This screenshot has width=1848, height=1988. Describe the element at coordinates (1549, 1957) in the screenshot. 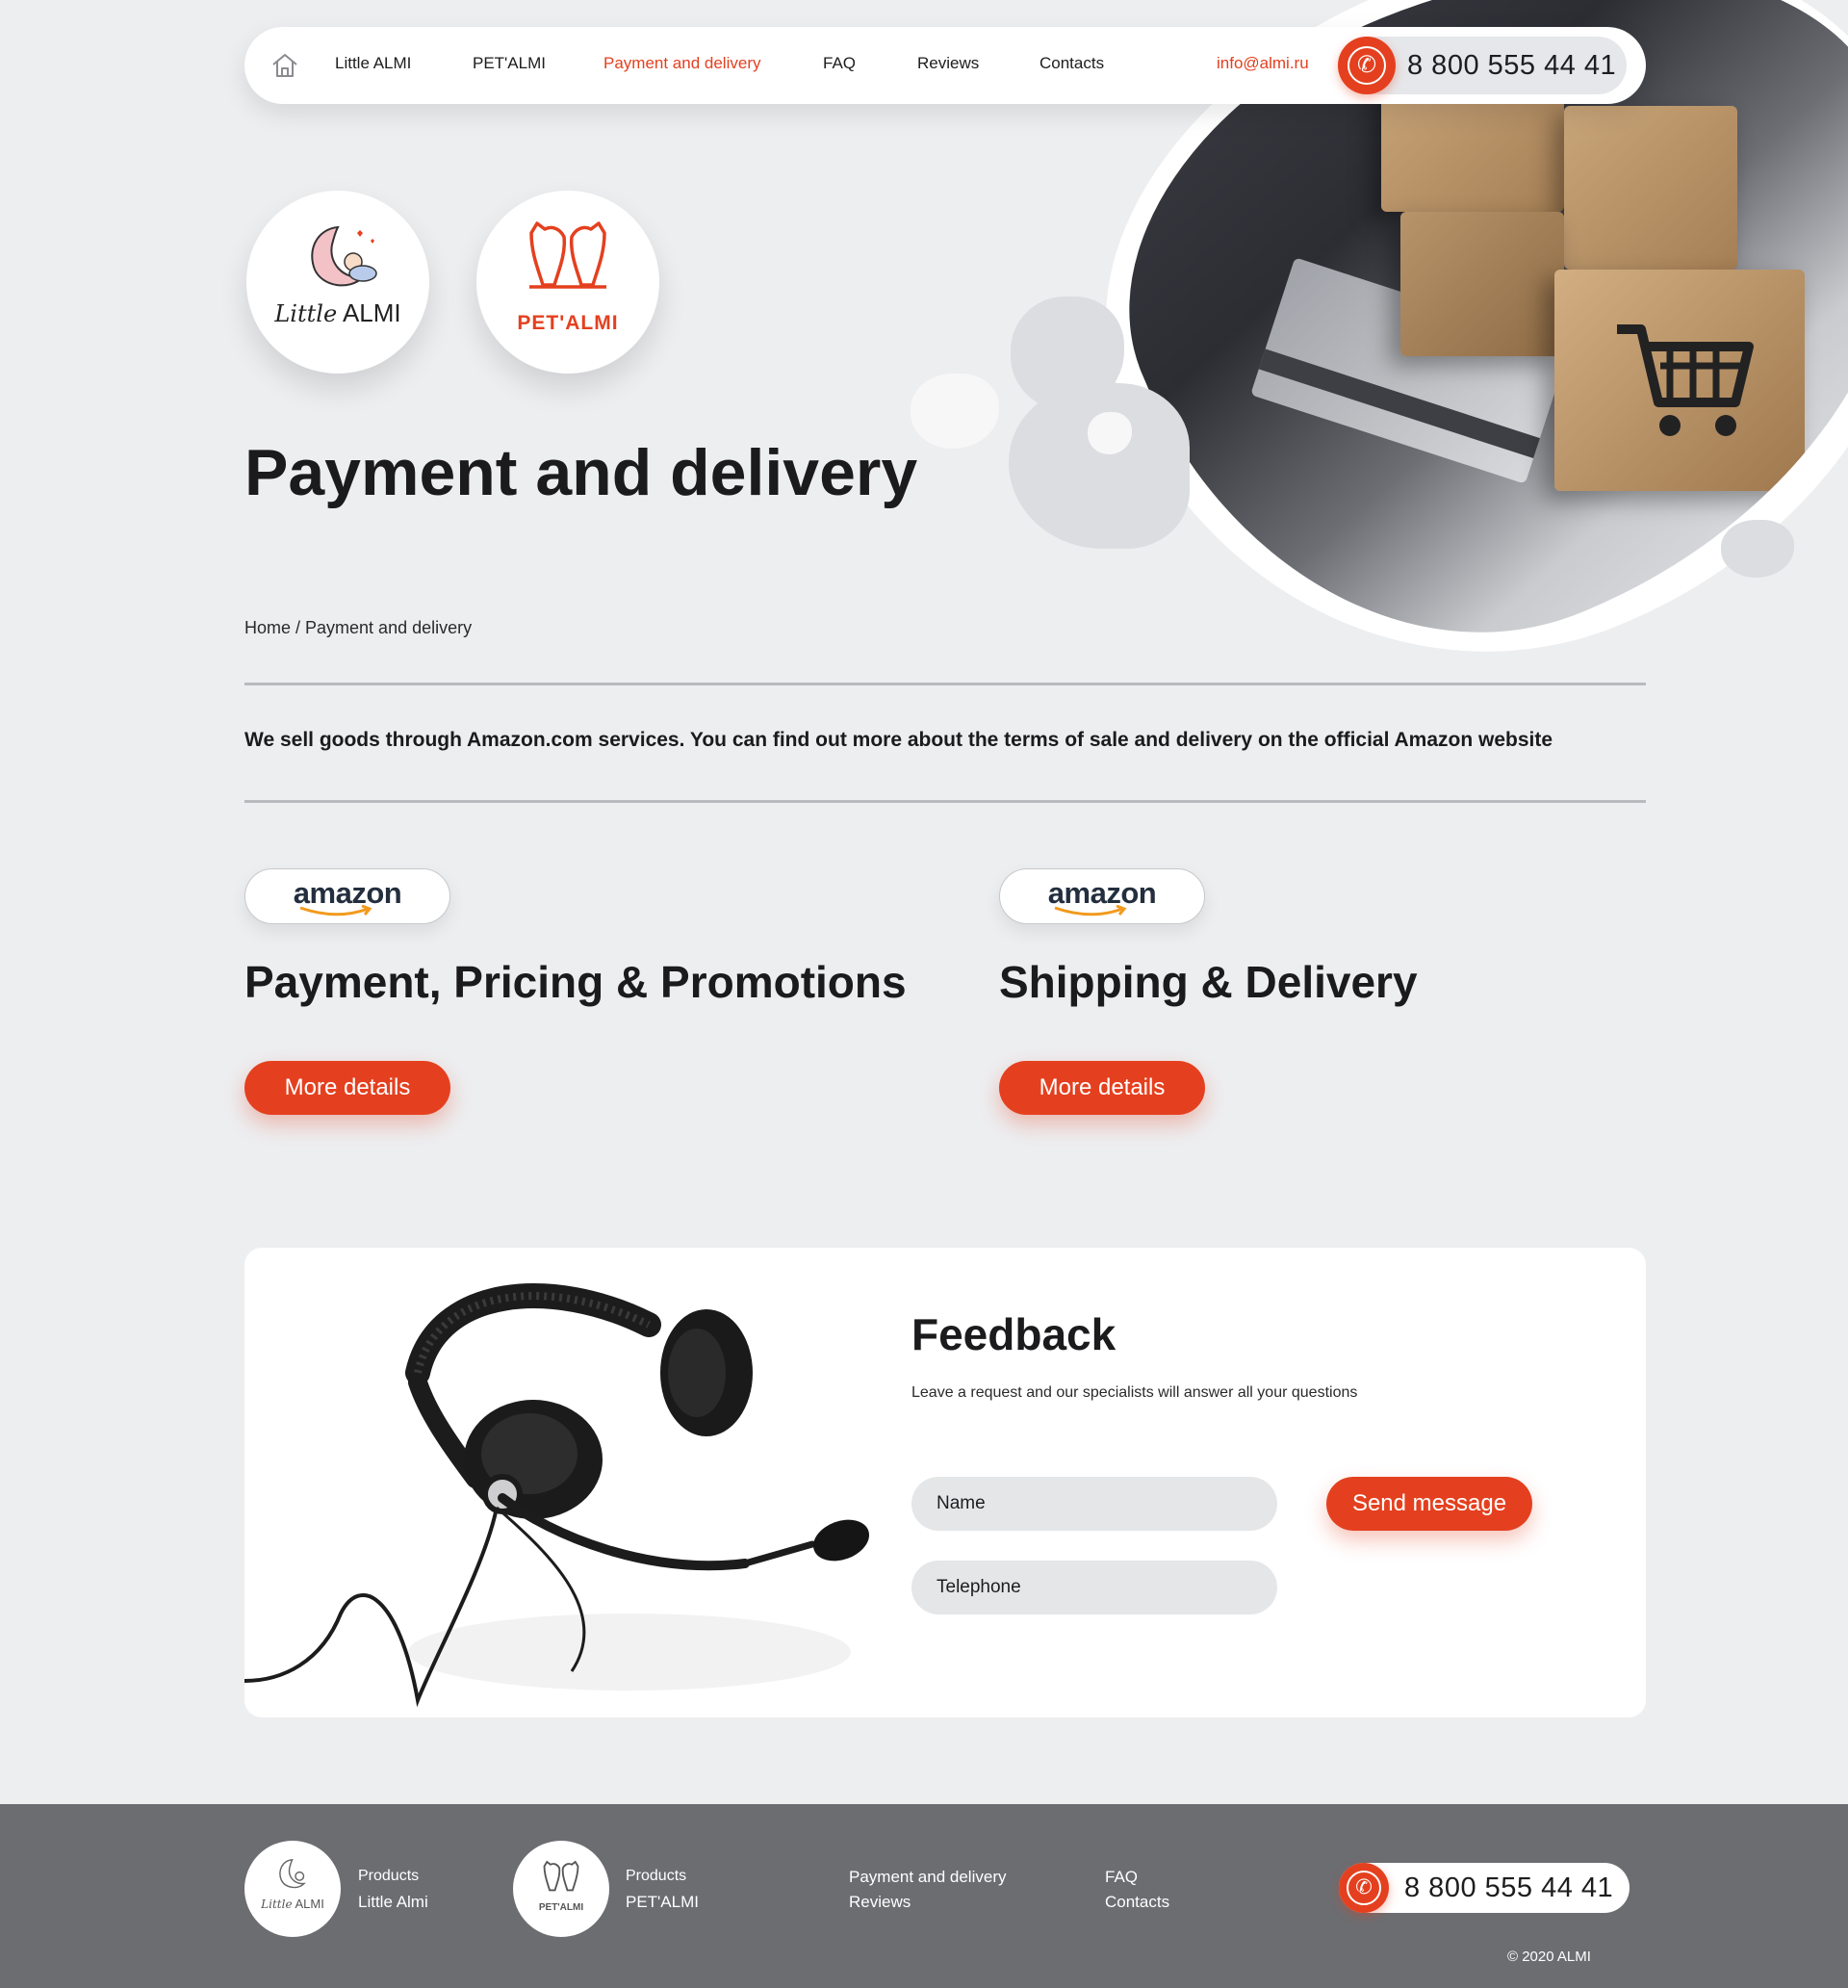

I see `copyright: © 2020 ALMI` at that location.